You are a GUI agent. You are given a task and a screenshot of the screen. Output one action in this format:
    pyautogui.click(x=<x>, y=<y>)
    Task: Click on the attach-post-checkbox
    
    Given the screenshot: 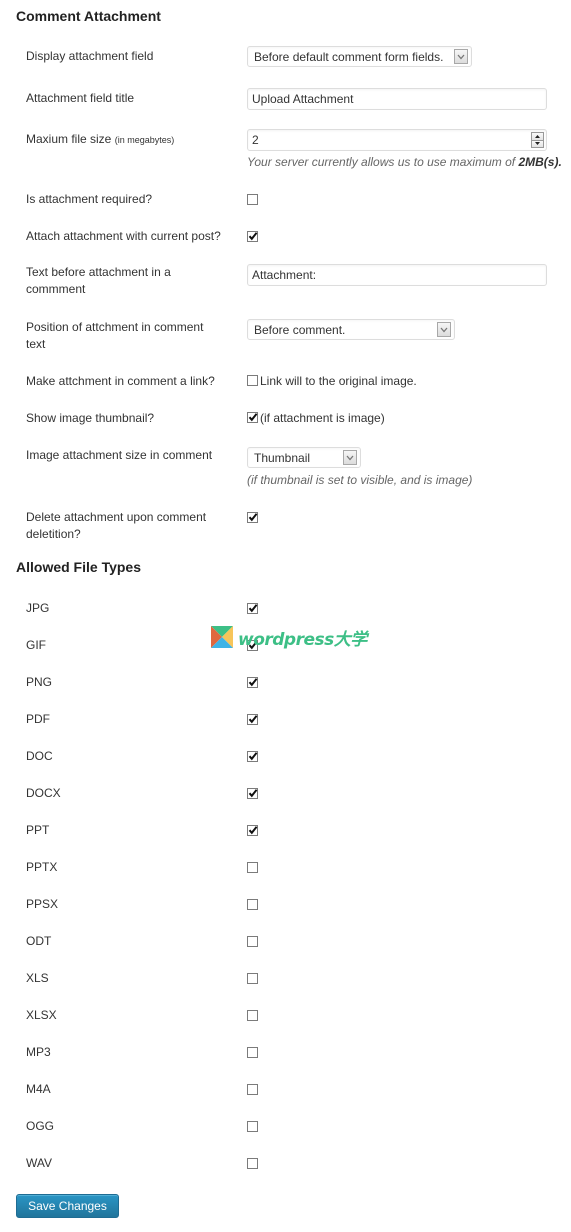 What is the action you would take?
    pyautogui.click(x=252, y=237)
    